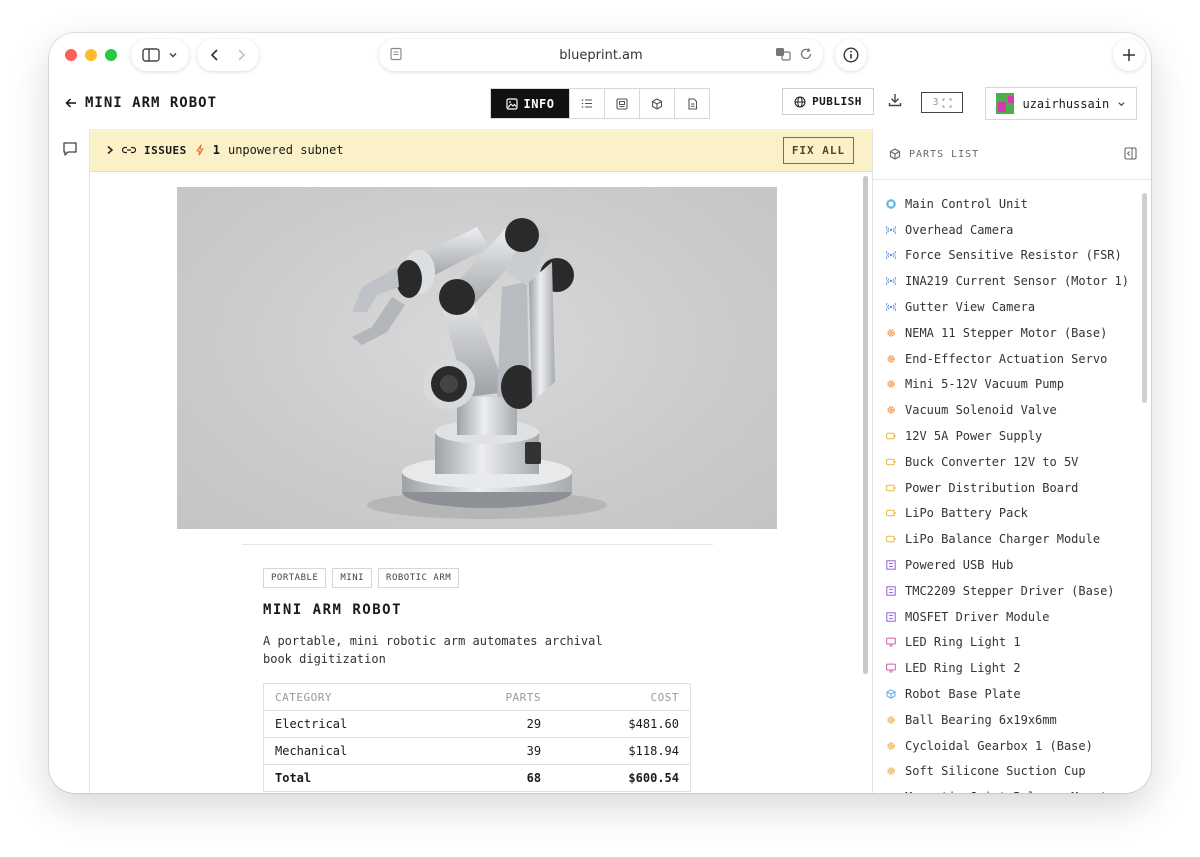 The image size is (1200, 857). What do you see at coordinates (497, 724) in the screenshot?
I see `parts-cell: 29` at bounding box center [497, 724].